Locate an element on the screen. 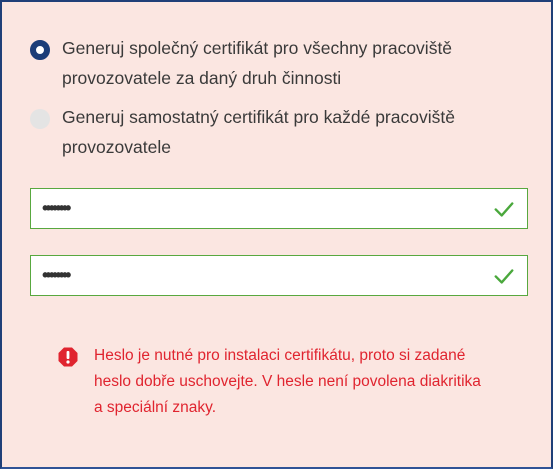  password-value: •••••••• is located at coordinates (267, 208).